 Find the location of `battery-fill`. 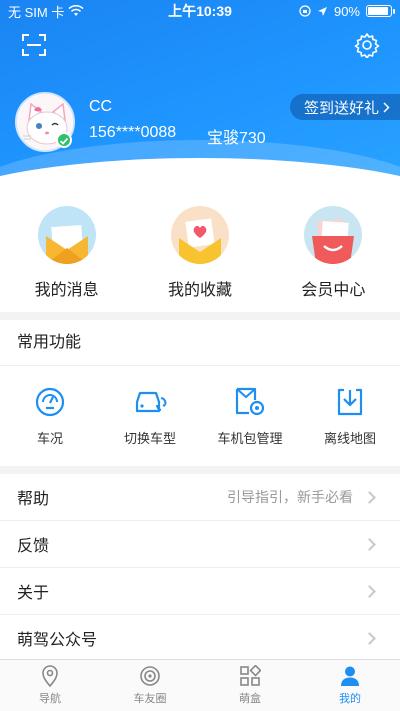

battery-fill is located at coordinates (378, 11).